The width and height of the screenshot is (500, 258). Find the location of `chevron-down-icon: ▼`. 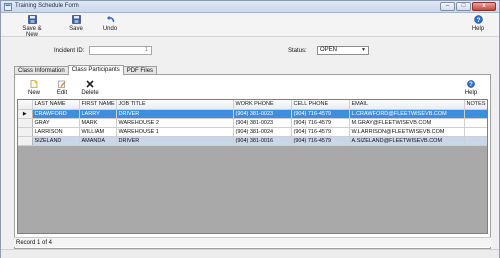

chevron-down-icon: ▼ is located at coordinates (363, 50).